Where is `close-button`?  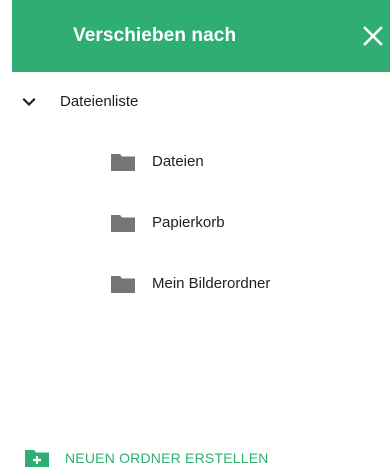
close-button is located at coordinates (373, 36).